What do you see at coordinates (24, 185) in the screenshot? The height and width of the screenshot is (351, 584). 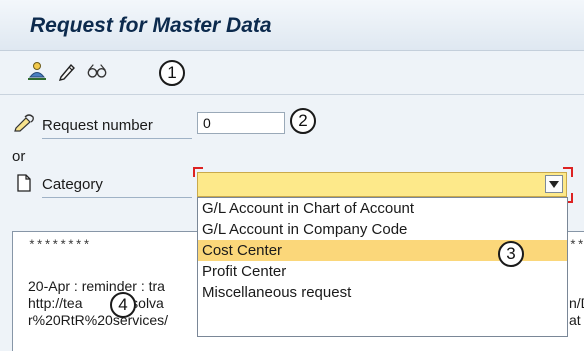 I see `document-icon` at bounding box center [24, 185].